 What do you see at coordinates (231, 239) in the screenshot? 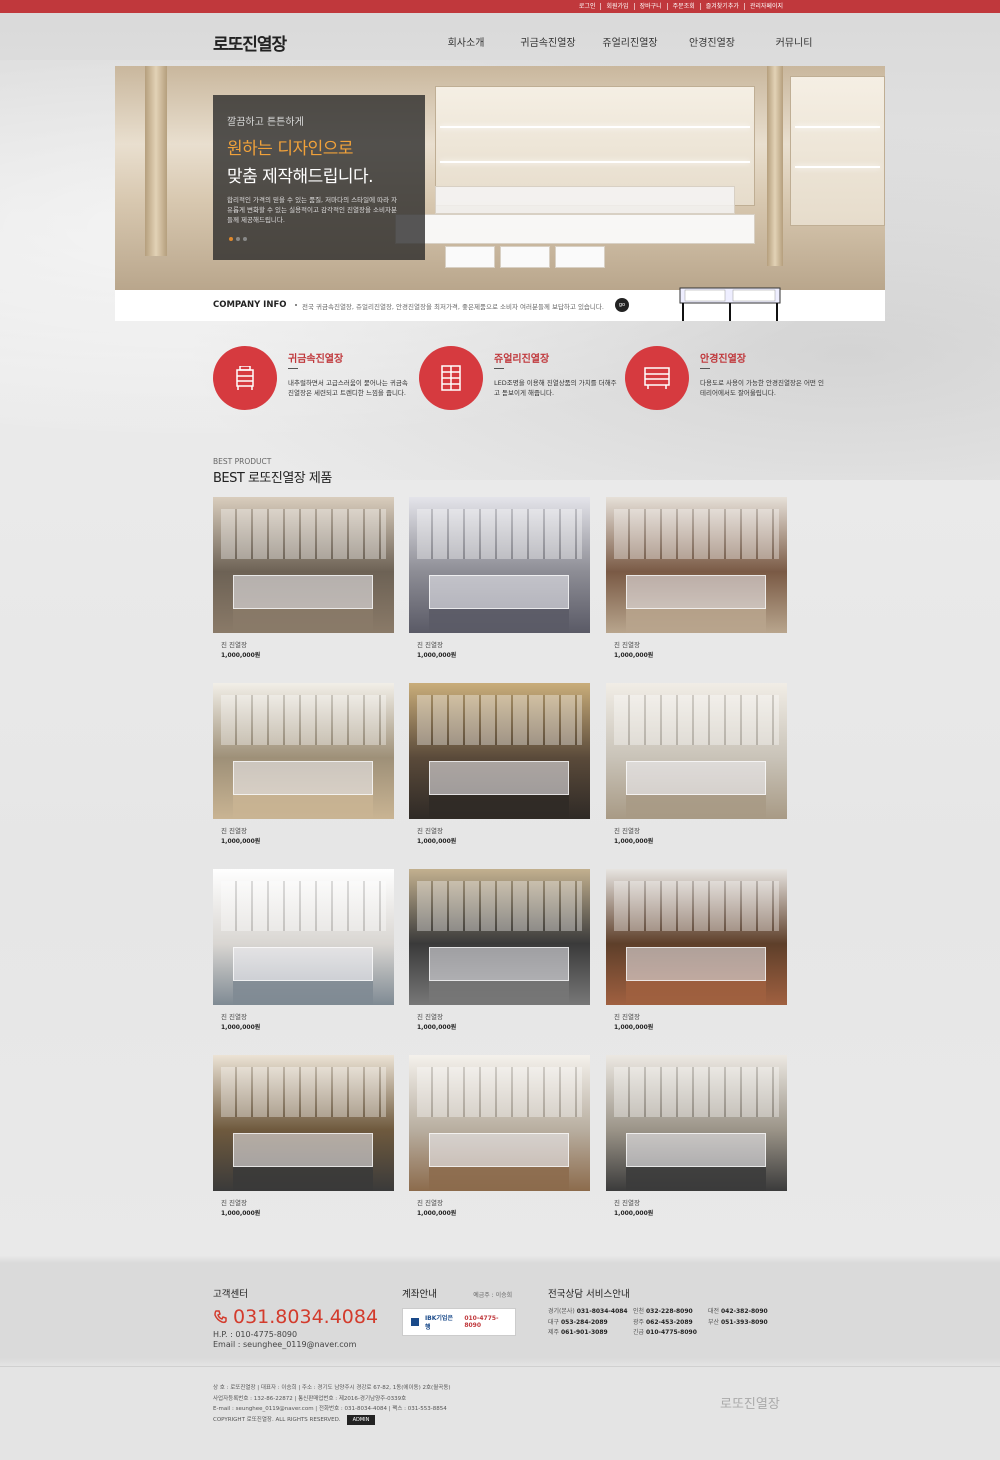
I see `slider-dot-active` at bounding box center [231, 239].